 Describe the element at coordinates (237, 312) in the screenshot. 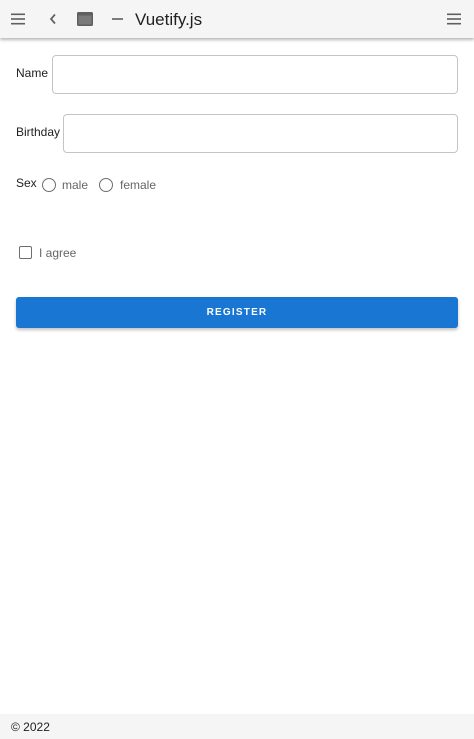

I see `register-button: REGISTER` at that location.